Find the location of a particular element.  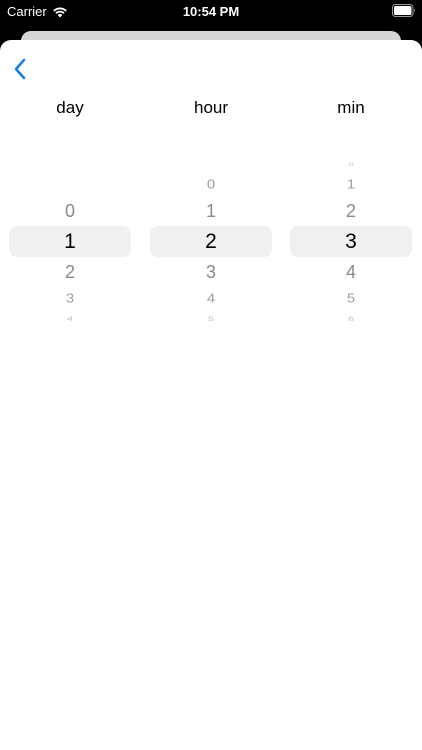

picker-selected-value: 1 is located at coordinates (70, 241).